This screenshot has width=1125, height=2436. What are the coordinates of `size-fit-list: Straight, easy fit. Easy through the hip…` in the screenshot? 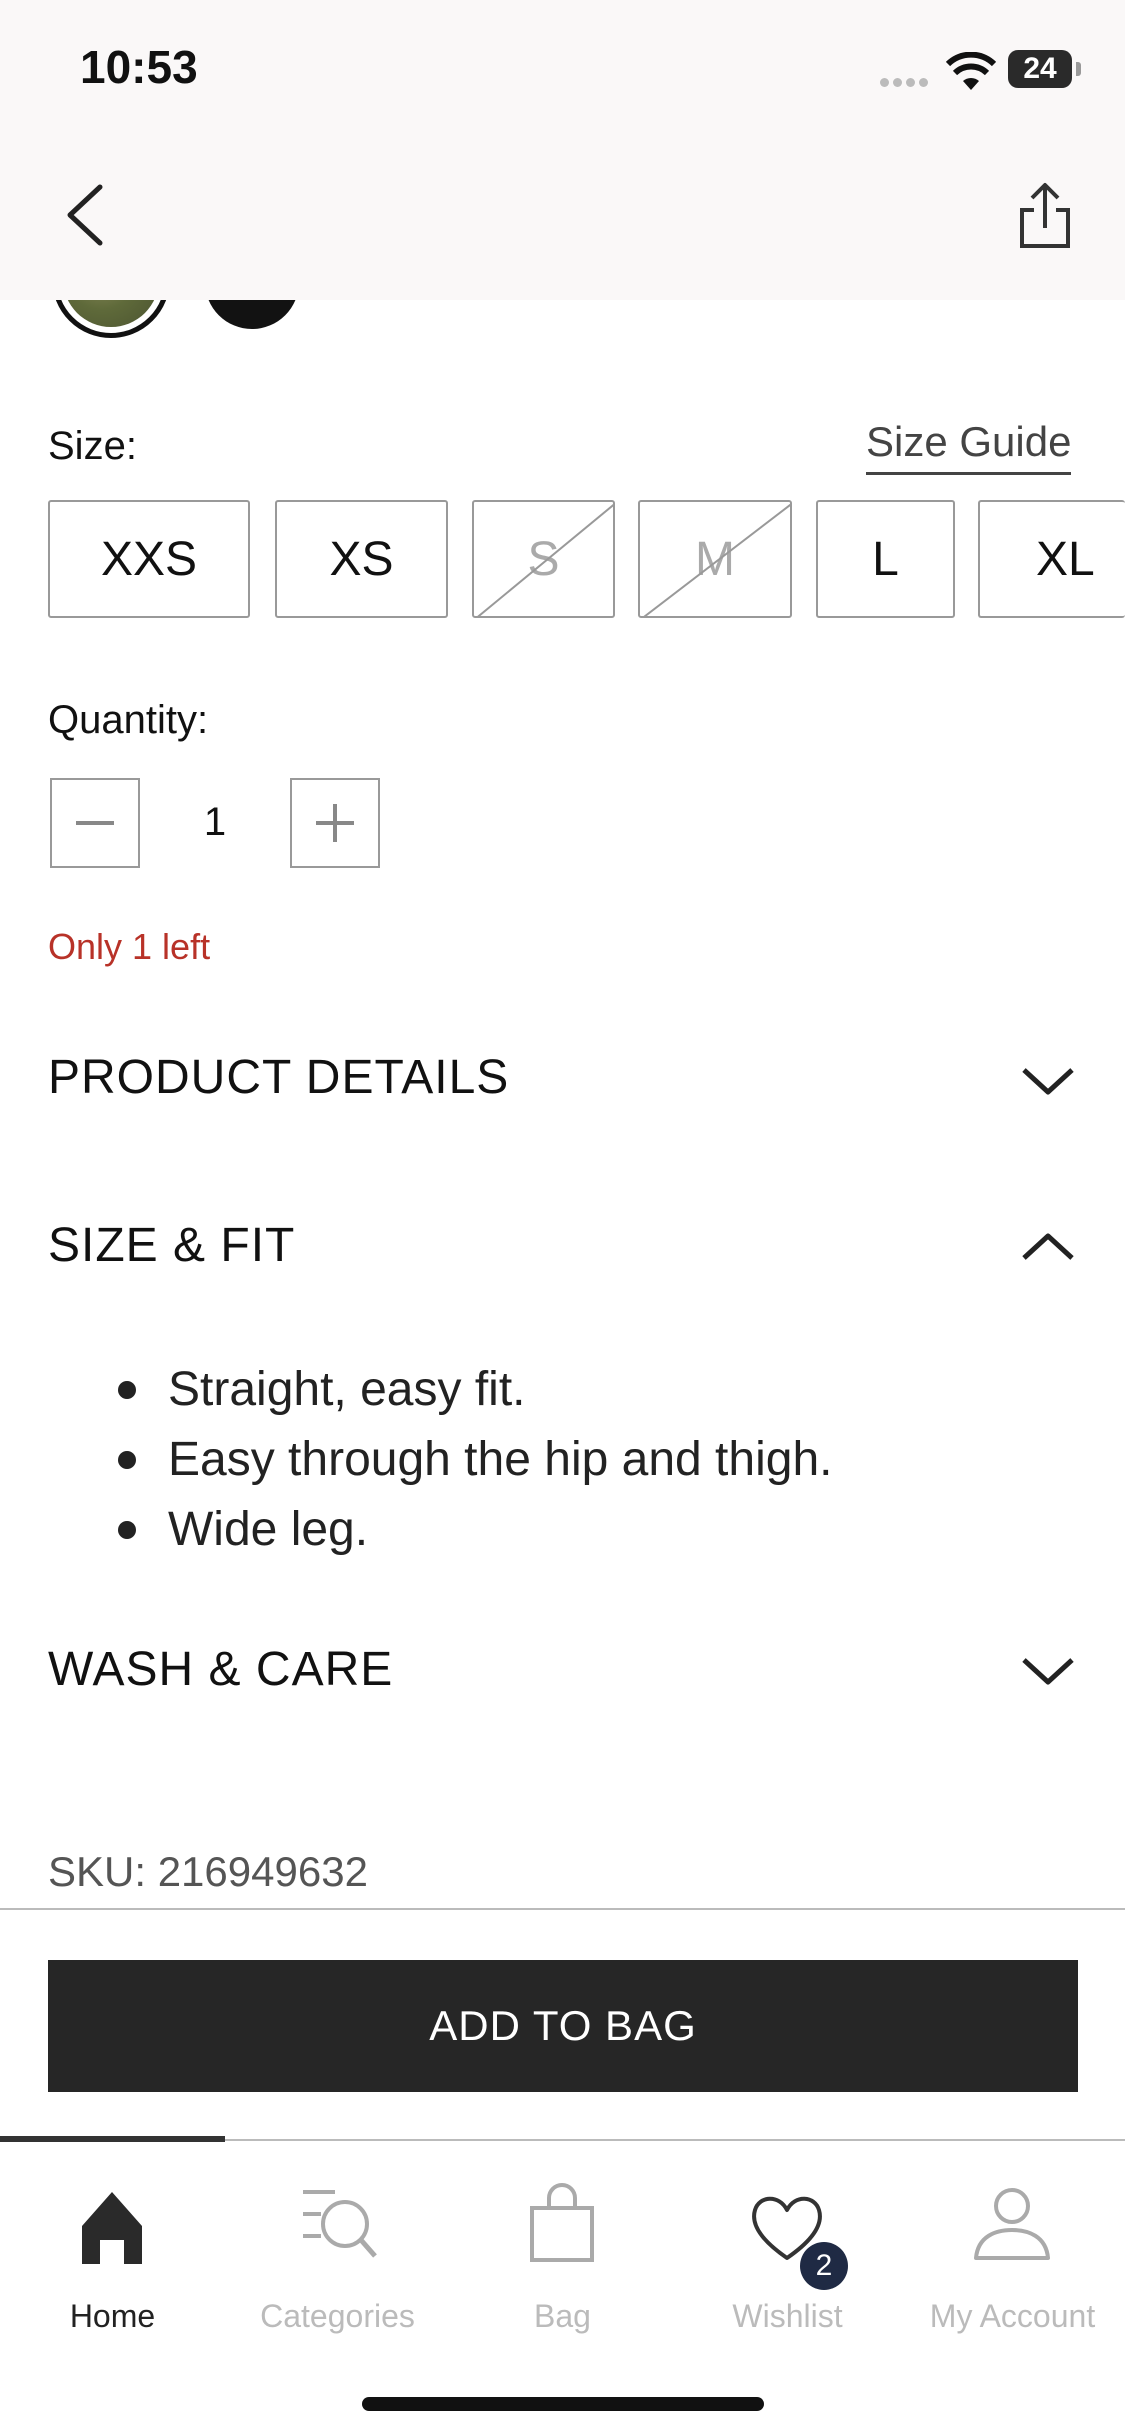 It's located at (475, 1460).